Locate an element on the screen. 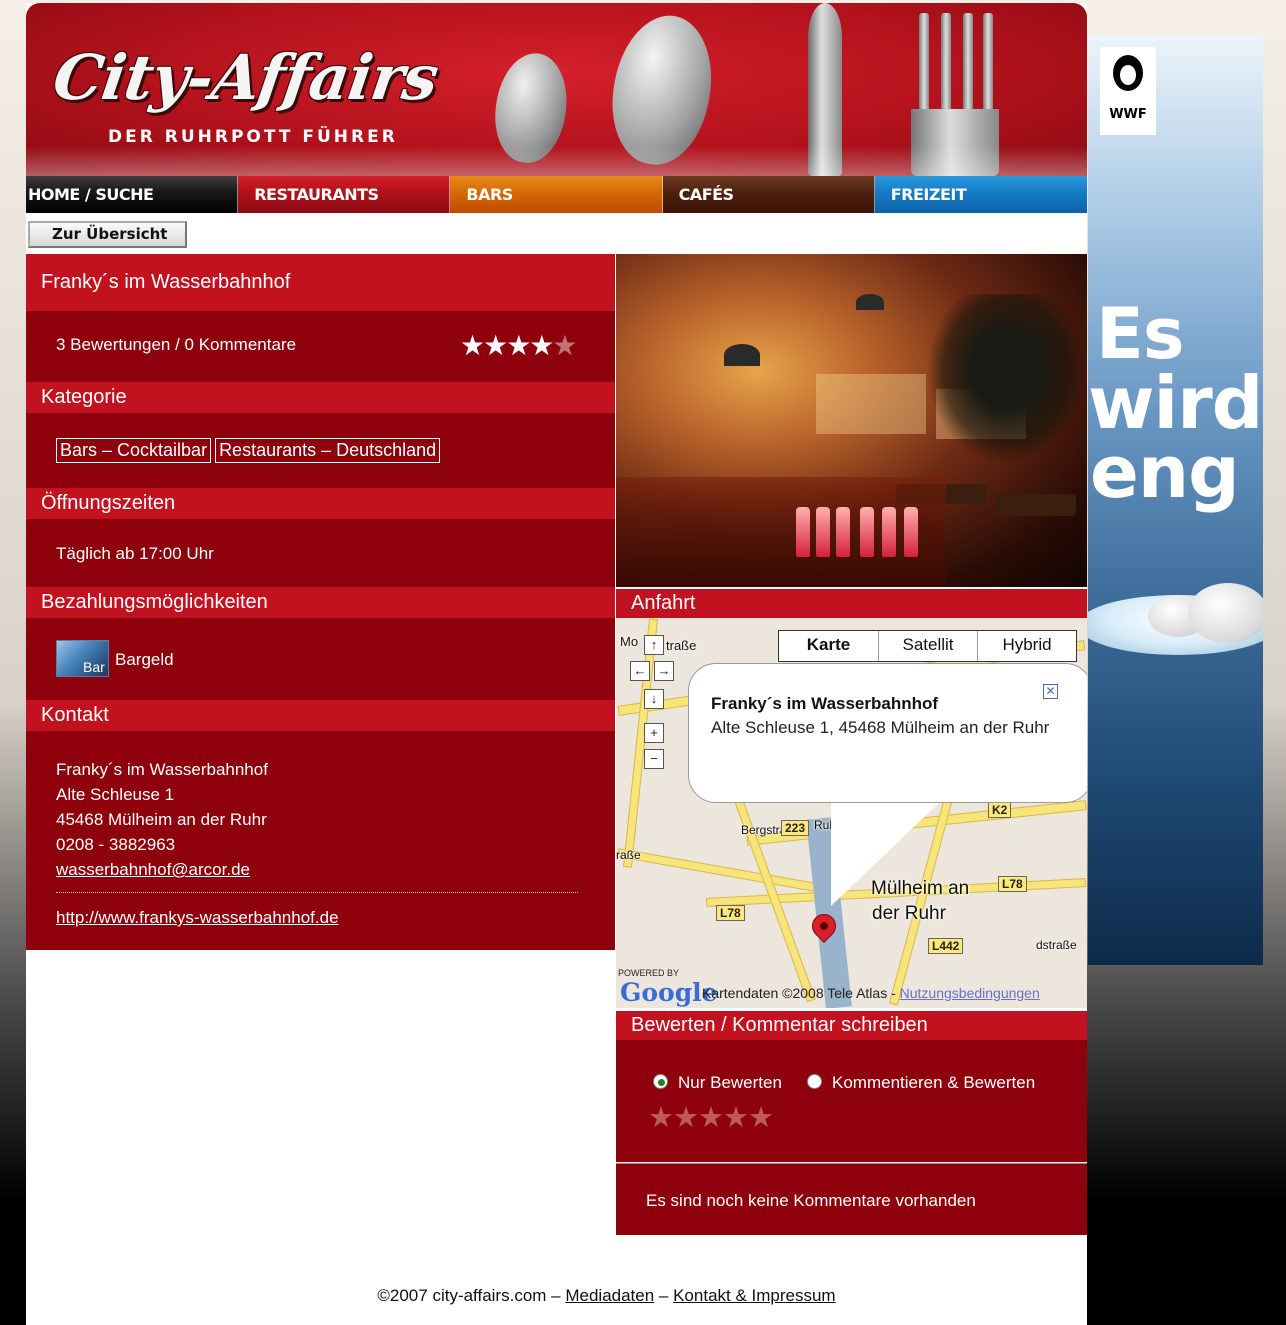  section-kategorie: Kategorie is located at coordinates (320, 397).